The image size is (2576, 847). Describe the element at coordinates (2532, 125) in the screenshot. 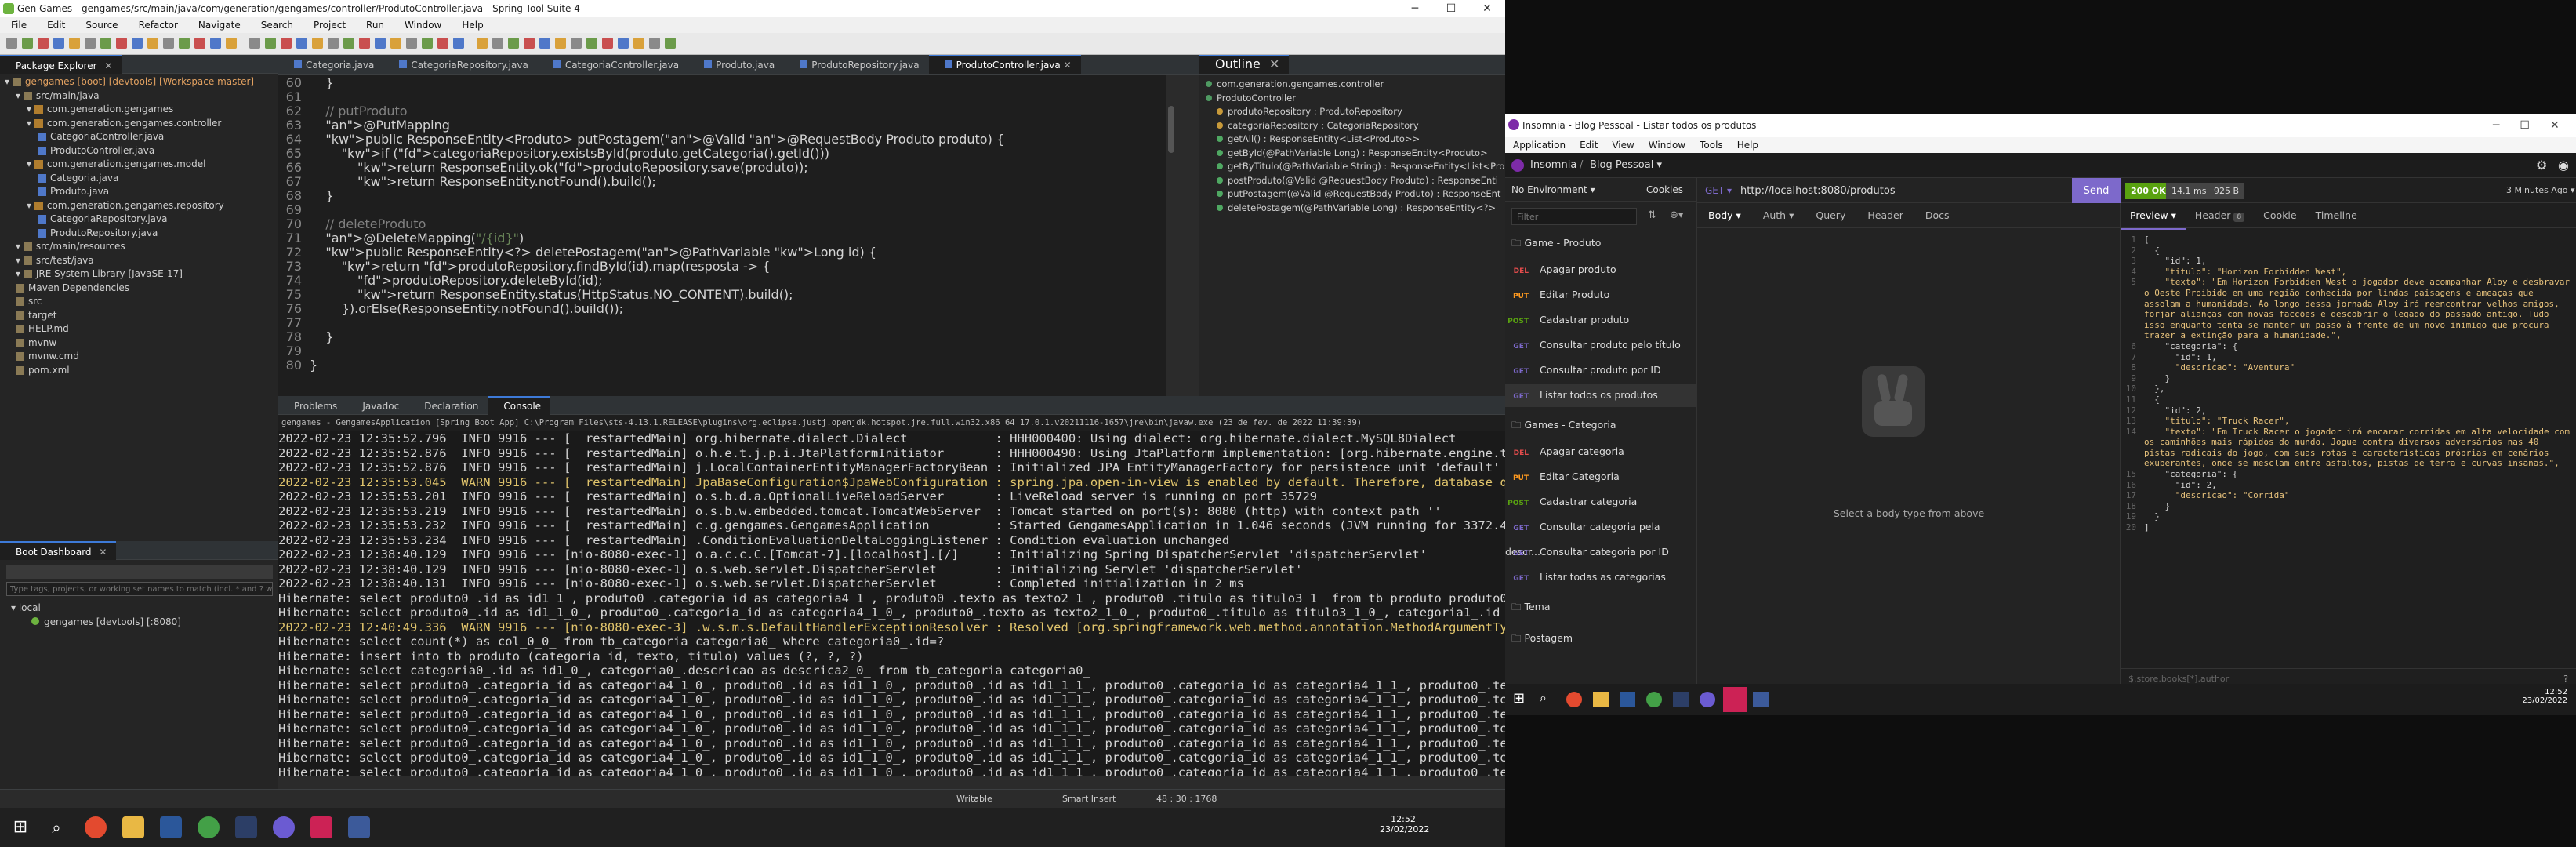

I see `window-controls: ─☐✕` at that location.